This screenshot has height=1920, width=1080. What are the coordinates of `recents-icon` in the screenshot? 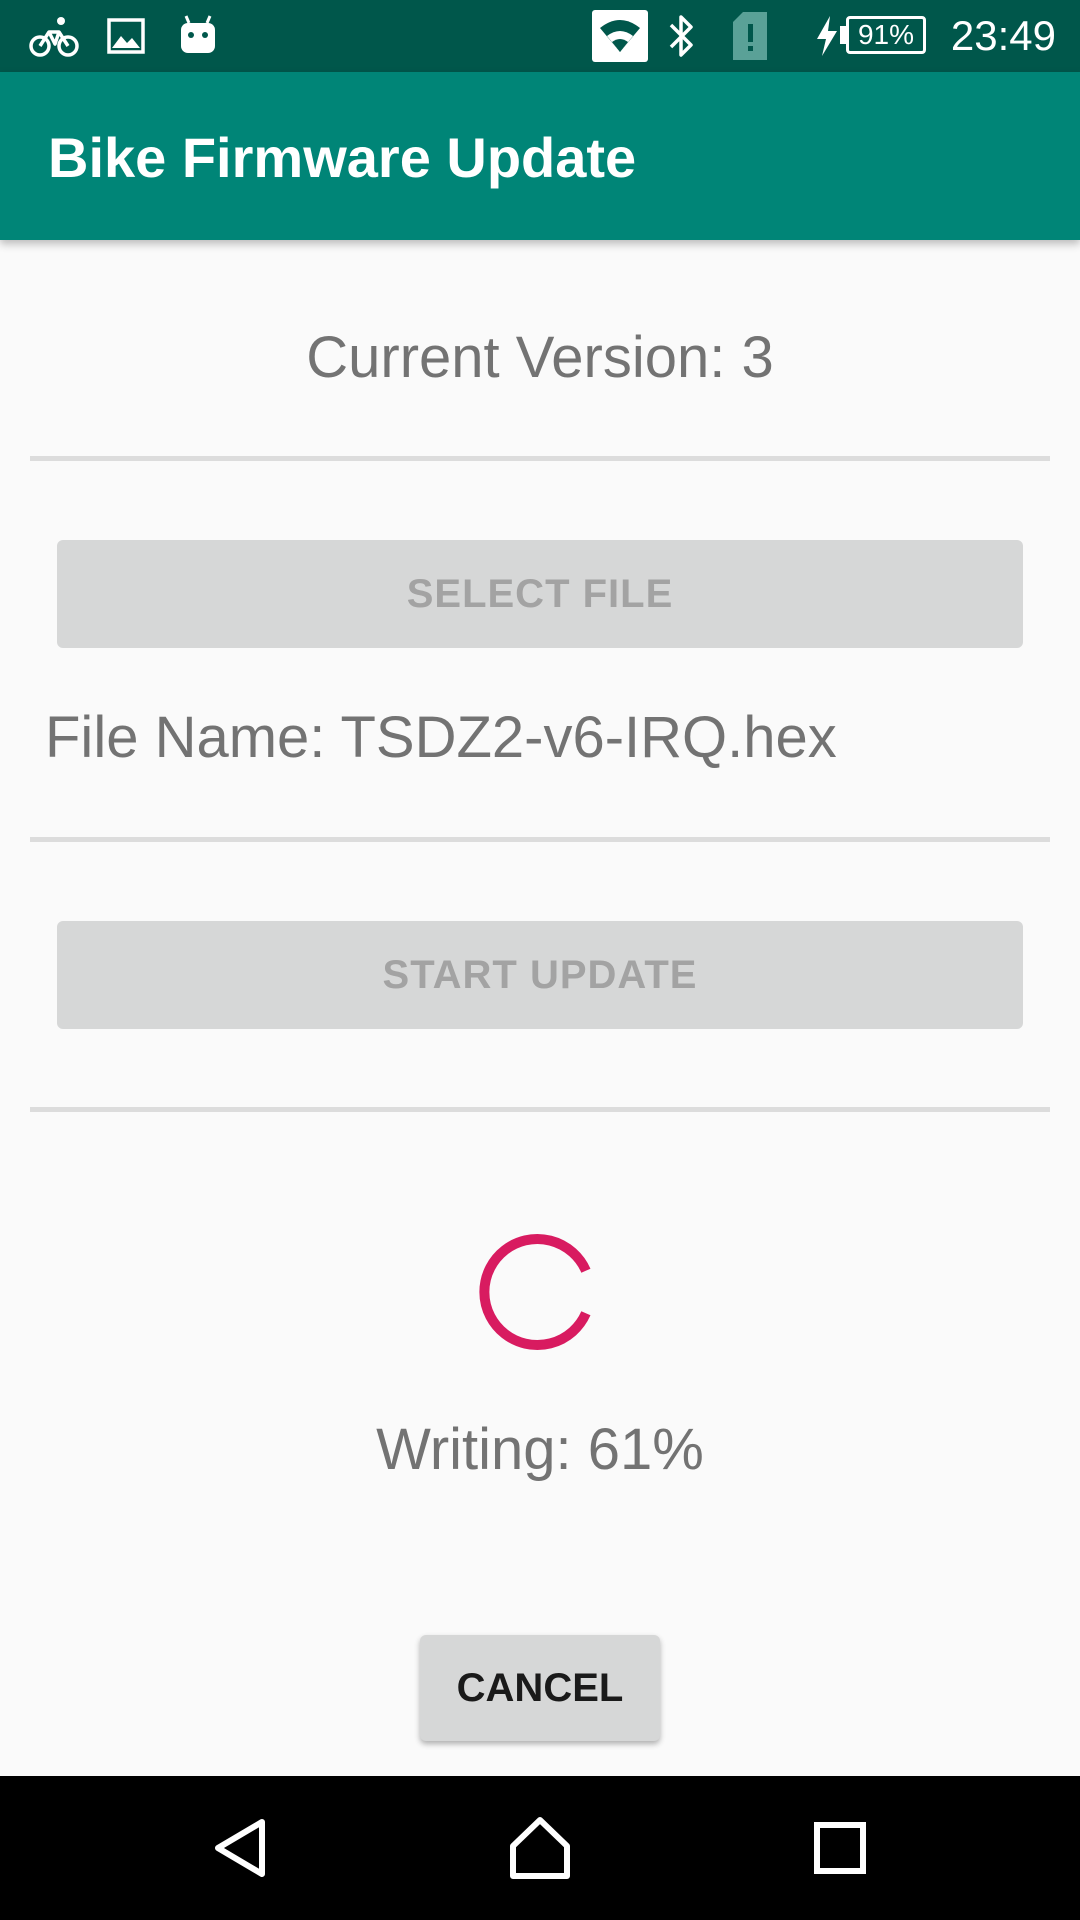 It's located at (840, 1848).